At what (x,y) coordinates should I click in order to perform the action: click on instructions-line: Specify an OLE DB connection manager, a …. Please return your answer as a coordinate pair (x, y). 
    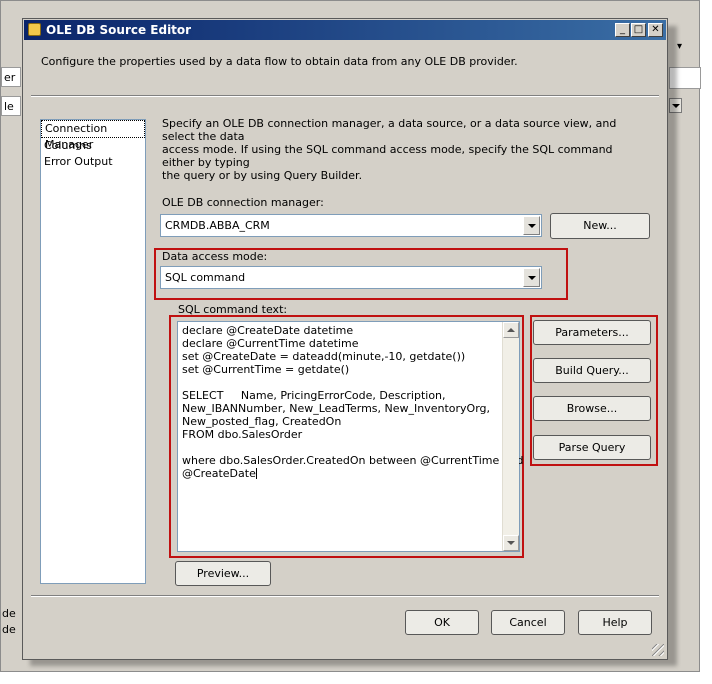
    Looking at the image, I should click on (389, 130).